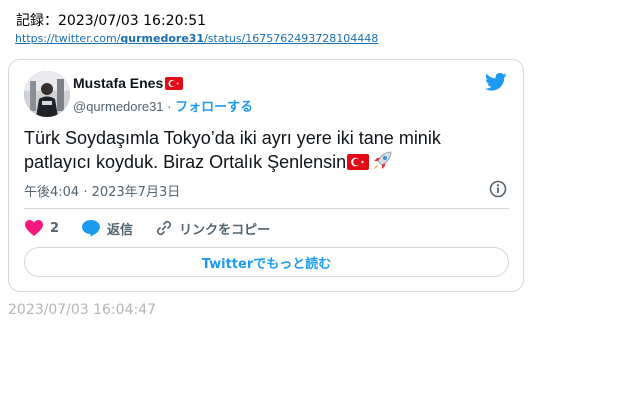 The width and height of the screenshot is (620, 404). Describe the element at coordinates (82, 310) in the screenshot. I see `archive-timestamp: 2023/07/03 16:04:47` at that location.